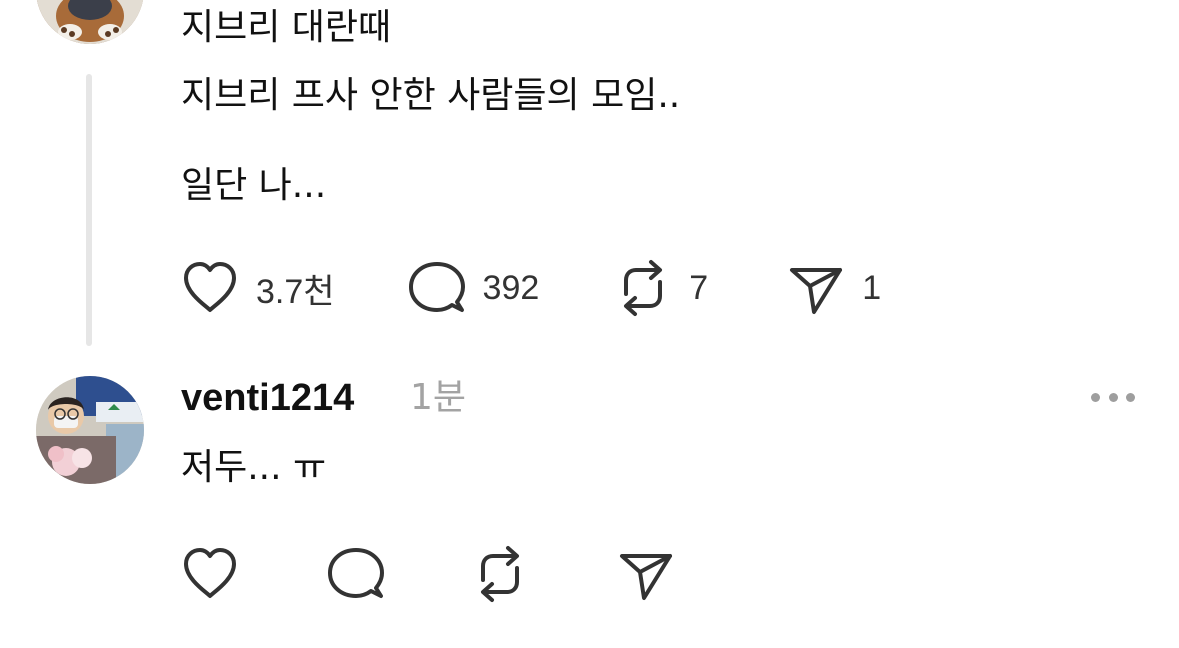  I want to click on reply-author-avatar, so click(90, 430).